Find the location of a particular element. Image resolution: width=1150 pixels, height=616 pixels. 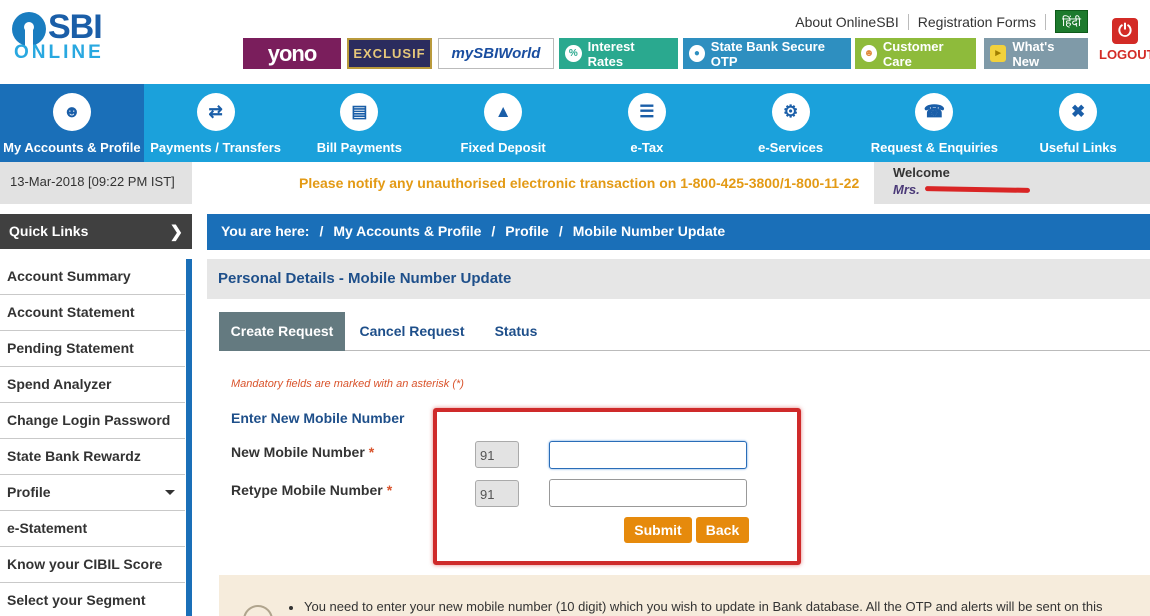

power-icon: ⏻ is located at coordinates (1125, 31).